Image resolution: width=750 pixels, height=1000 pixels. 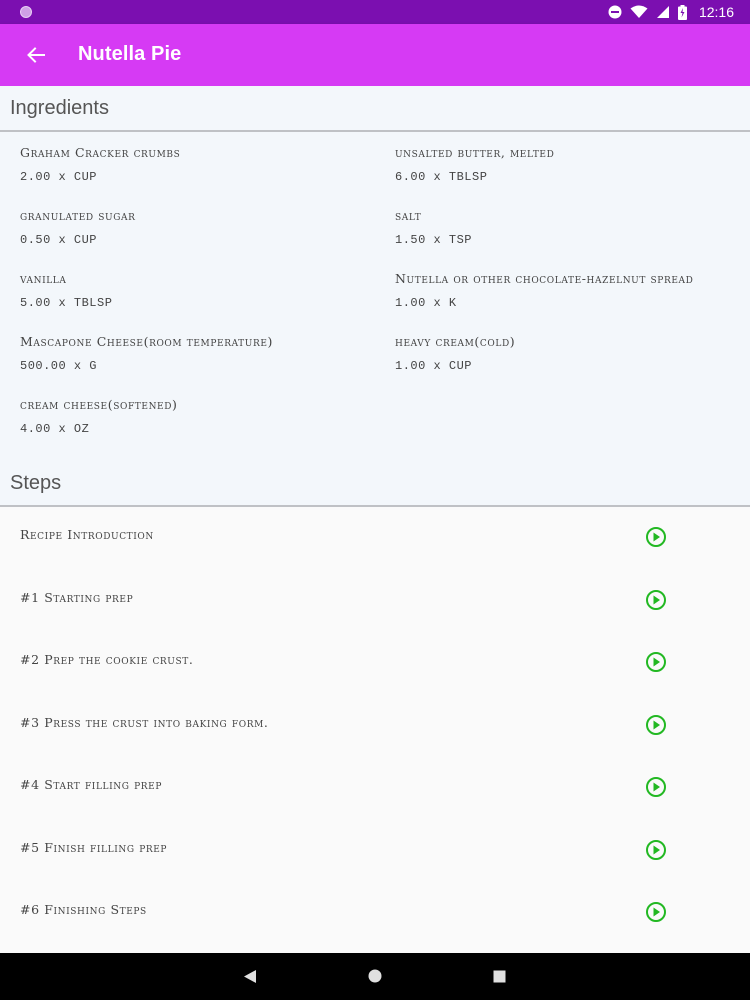 What do you see at coordinates (662, 12) in the screenshot?
I see `signal-icon` at bounding box center [662, 12].